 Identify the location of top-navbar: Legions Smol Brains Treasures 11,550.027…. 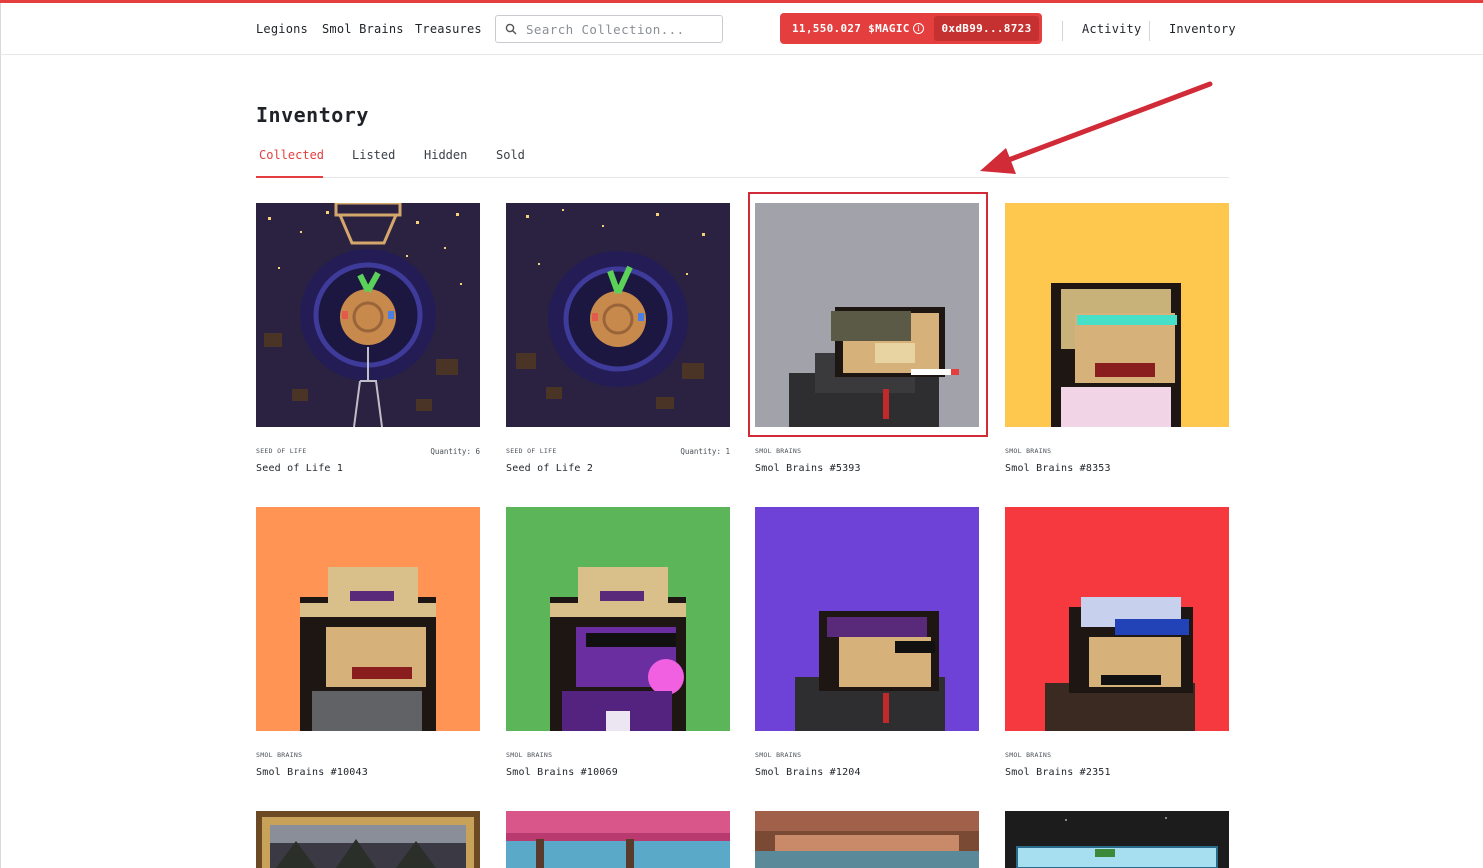
(741, 29).